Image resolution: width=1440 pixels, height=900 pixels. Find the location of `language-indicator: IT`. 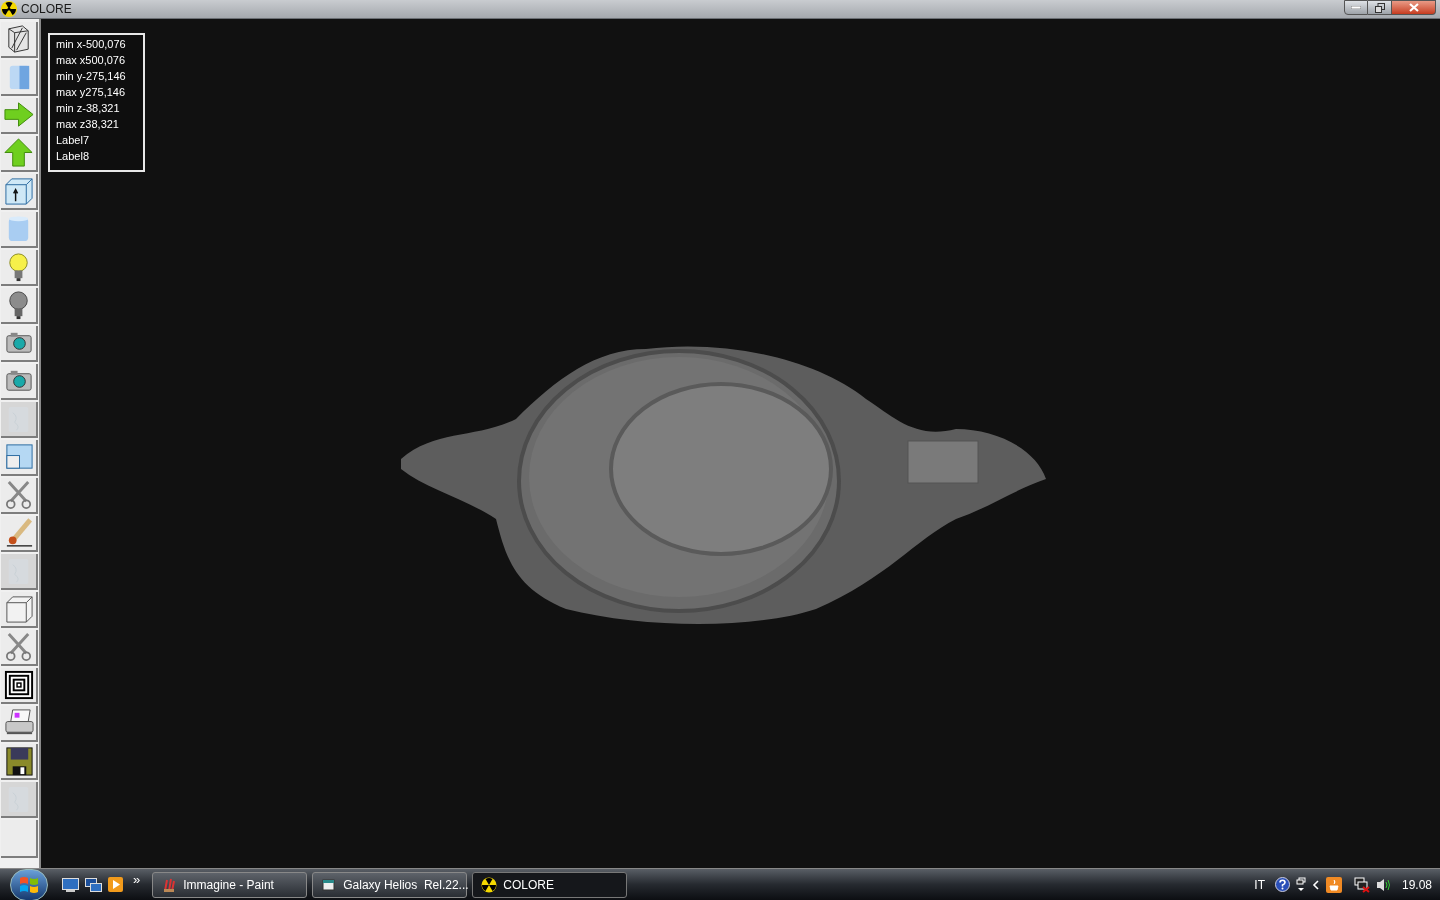

language-indicator: IT is located at coordinates (1259, 884).